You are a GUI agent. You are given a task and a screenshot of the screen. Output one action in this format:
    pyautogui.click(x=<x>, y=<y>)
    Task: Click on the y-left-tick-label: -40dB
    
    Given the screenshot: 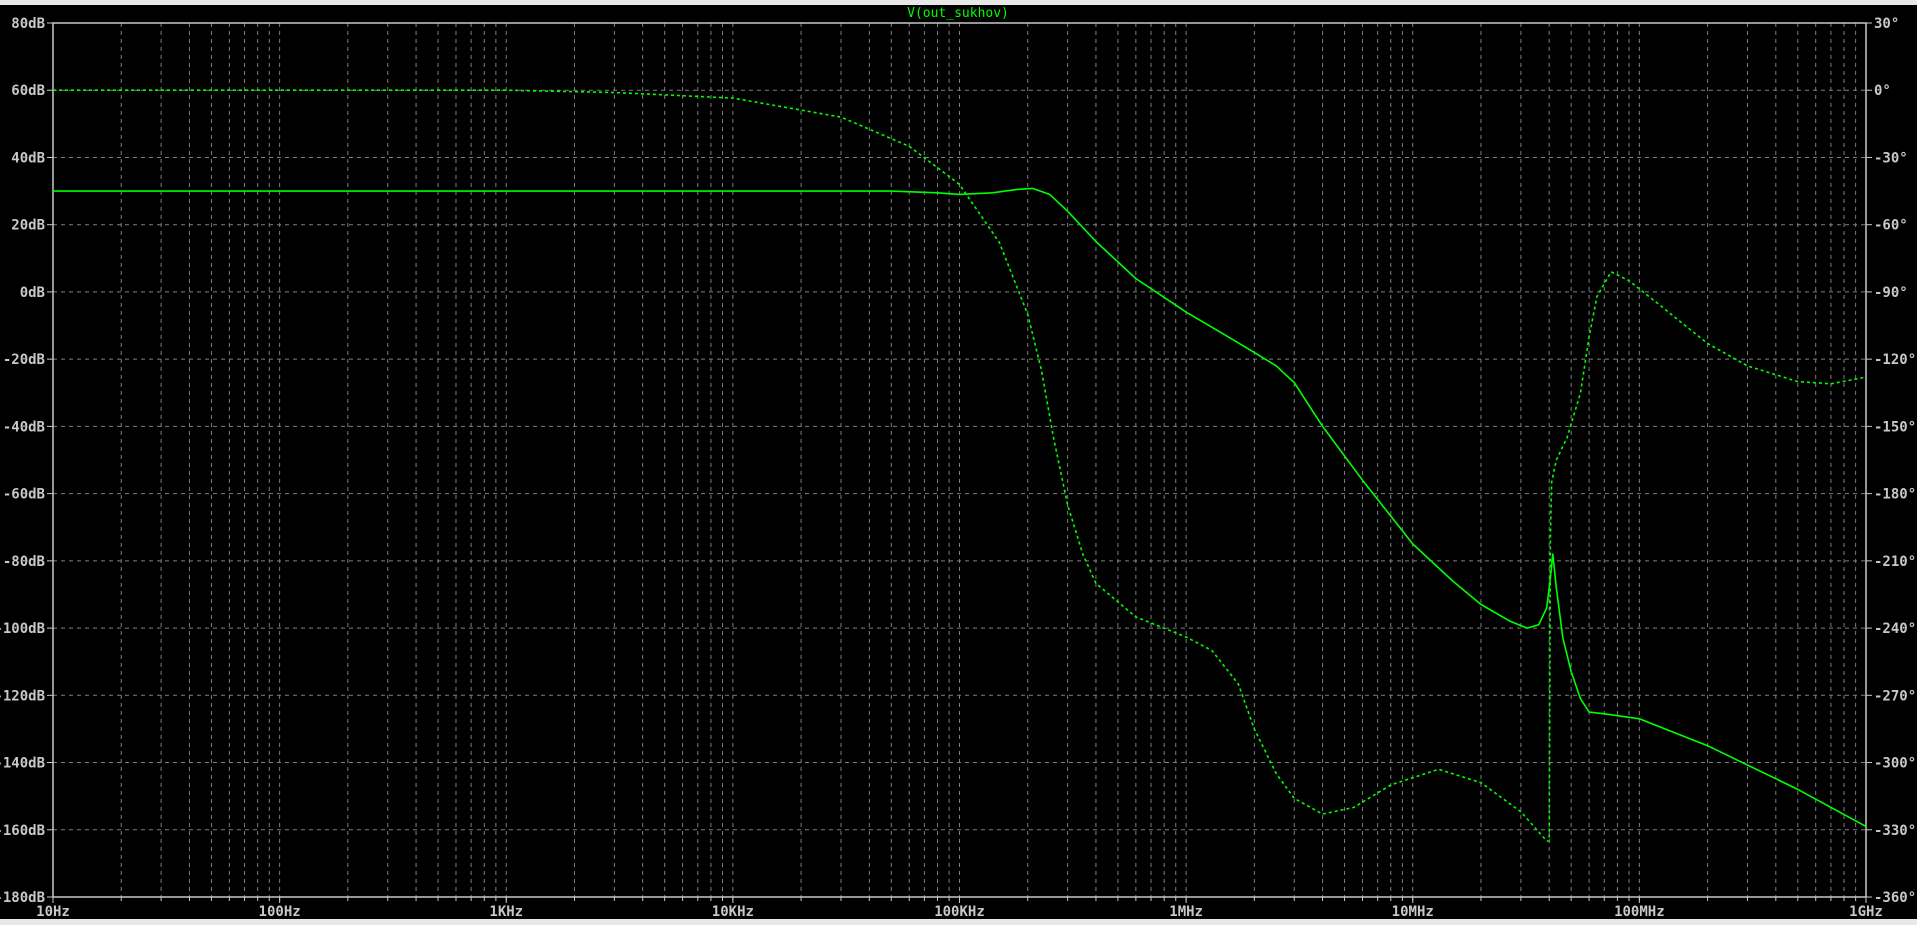 What is the action you would take?
    pyautogui.click(x=24, y=427)
    